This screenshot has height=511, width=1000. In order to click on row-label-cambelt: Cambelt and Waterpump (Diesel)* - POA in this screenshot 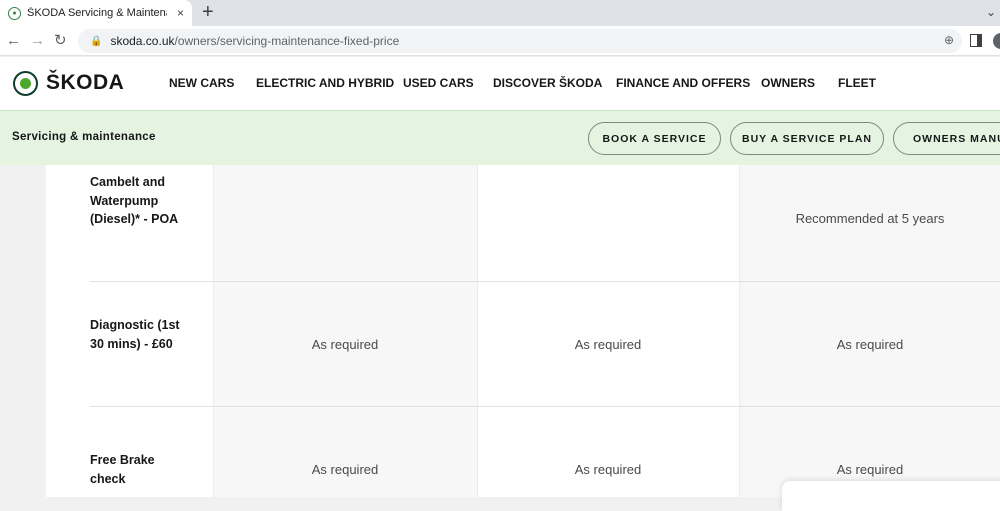, I will do `click(134, 200)`.